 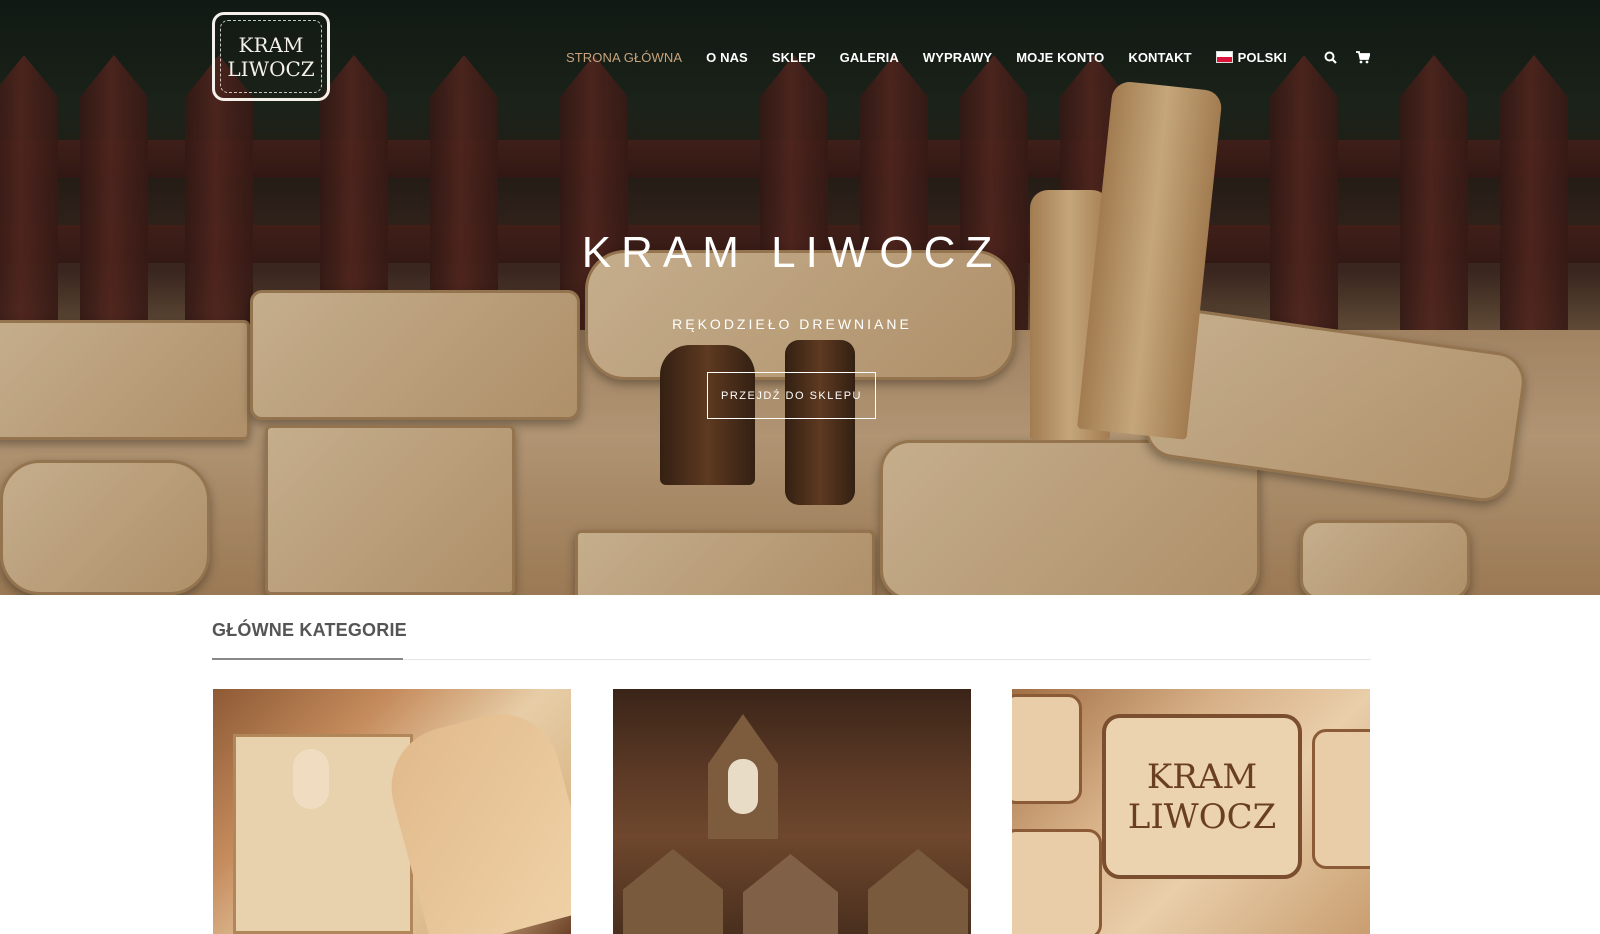 I want to click on nav-item-home: STRONA GŁÓWNA, so click(x=624, y=57).